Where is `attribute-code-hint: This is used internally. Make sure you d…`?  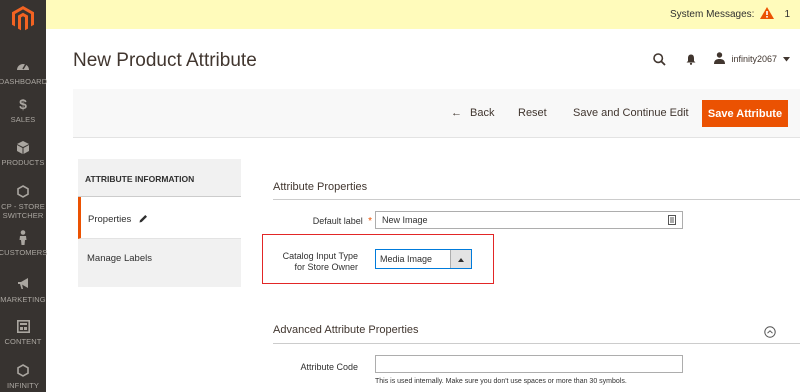 attribute-code-hint: This is used internally. Make sure you d… is located at coordinates (501, 381).